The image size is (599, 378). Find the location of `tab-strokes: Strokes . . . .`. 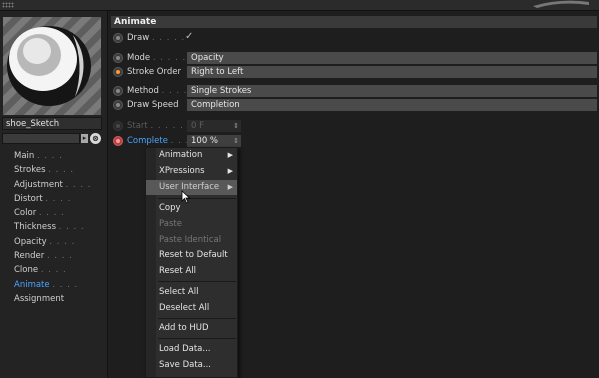

tab-strokes: Strokes . . . . is located at coordinates (52, 170).